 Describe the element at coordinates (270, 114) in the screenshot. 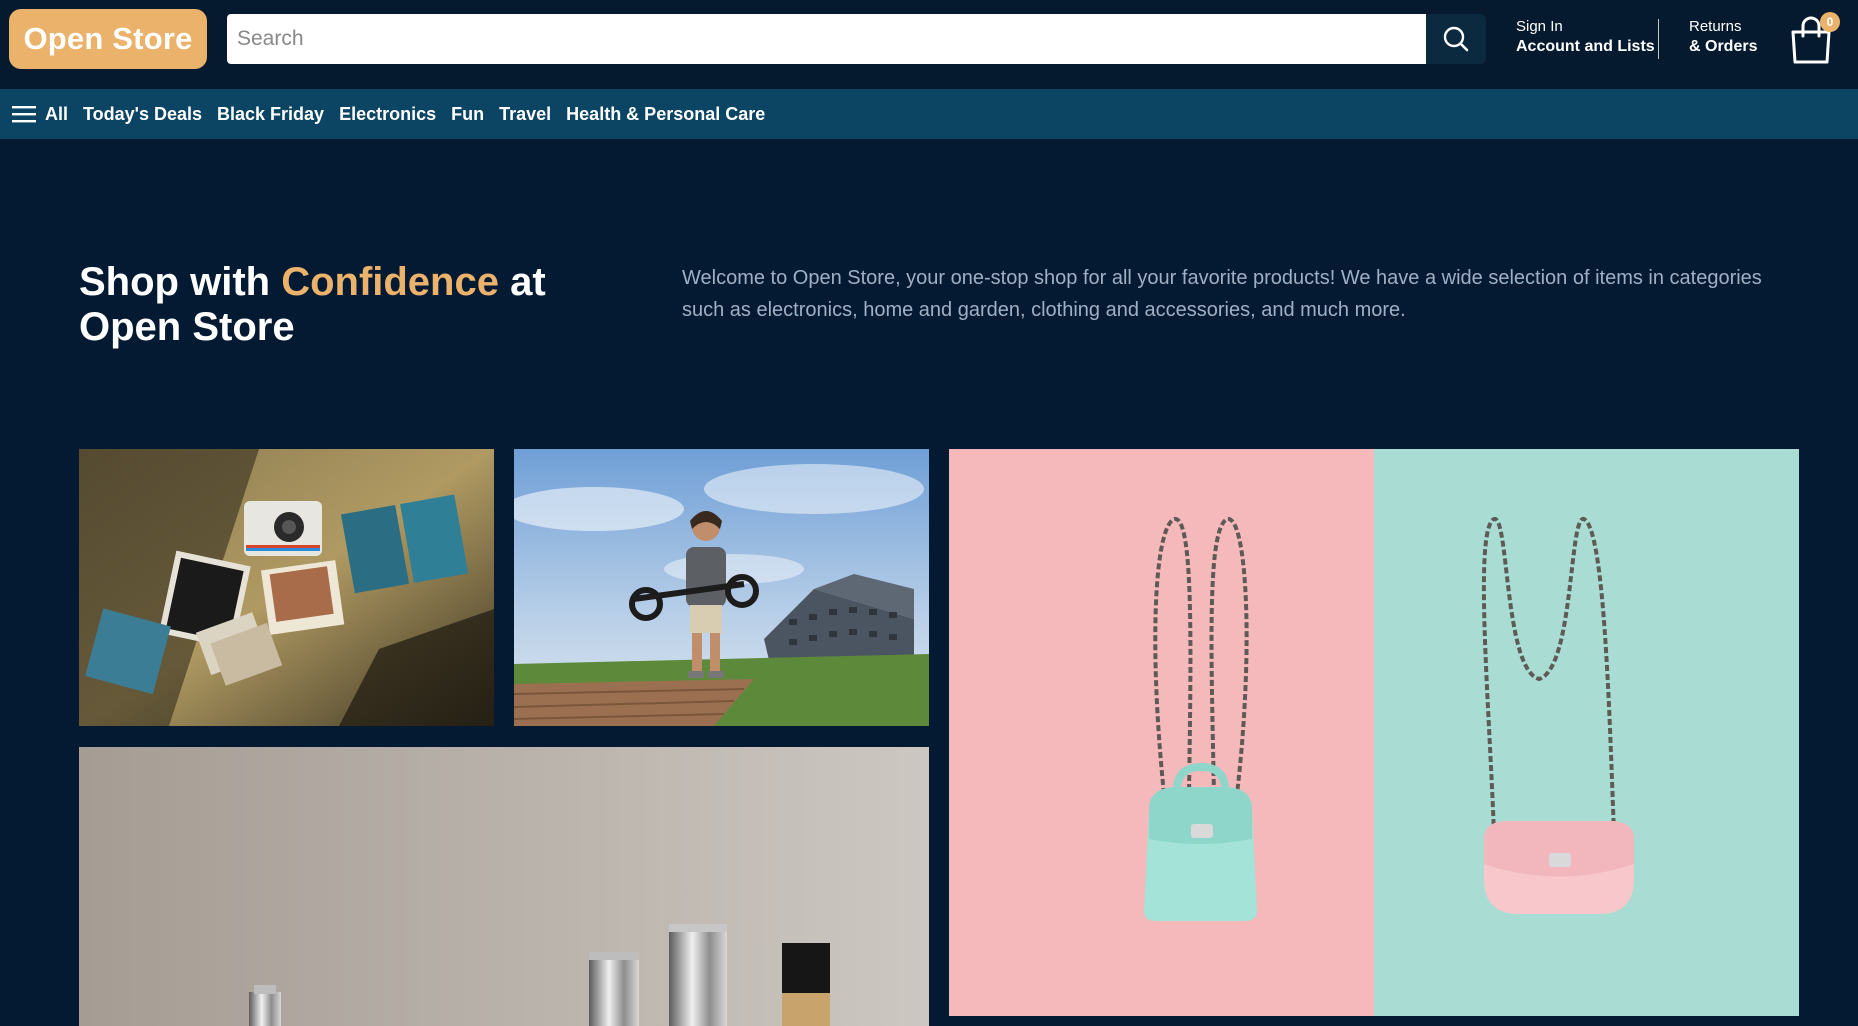

I see `nav-black-friday: Black Friday` at that location.